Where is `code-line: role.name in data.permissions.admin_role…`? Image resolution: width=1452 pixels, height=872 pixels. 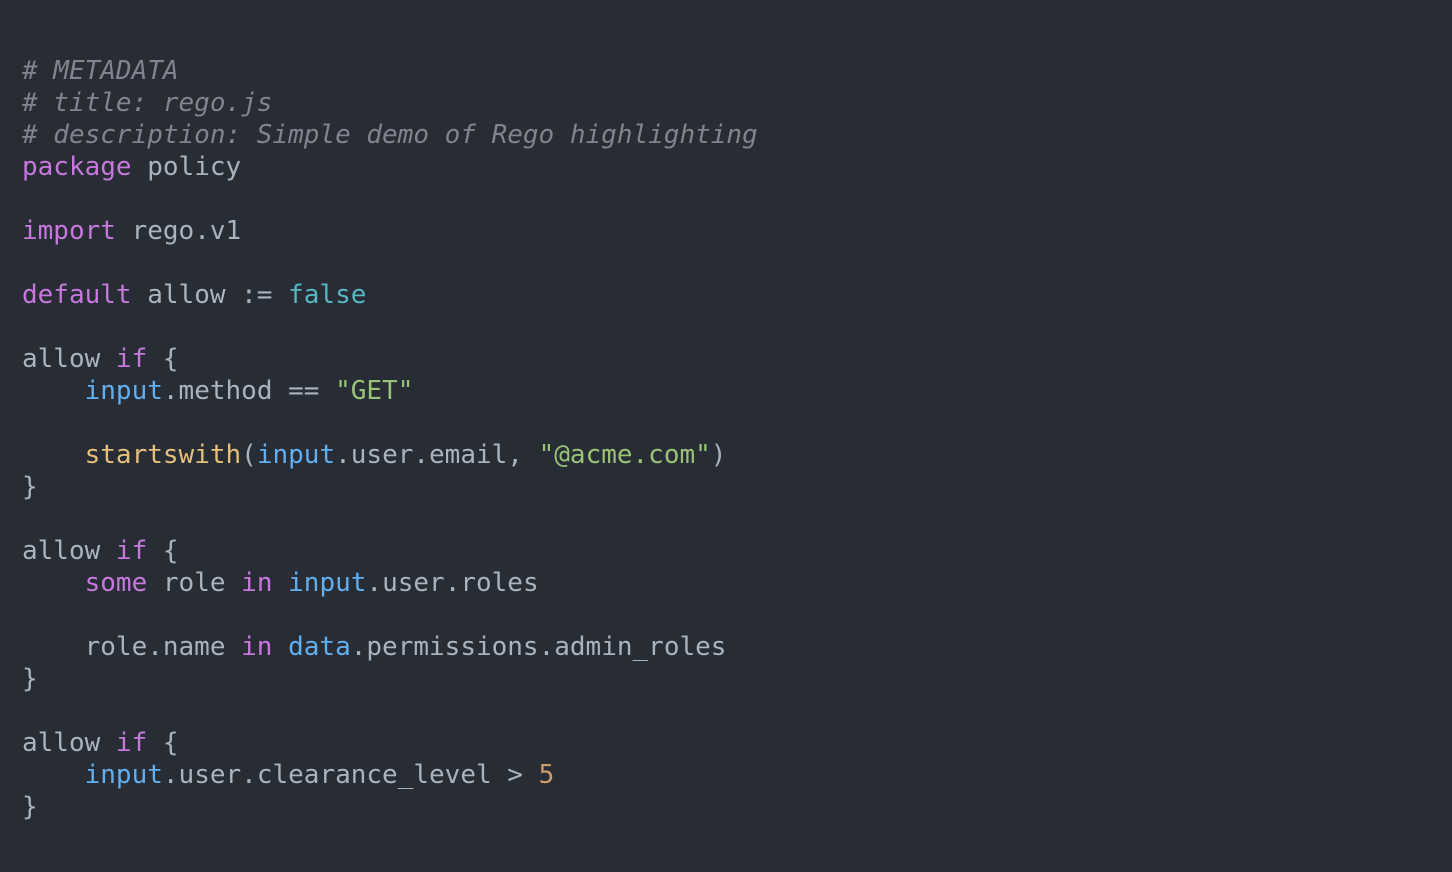 code-line: role.name in data.permissions.admin_role… is located at coordinates (737, 647).